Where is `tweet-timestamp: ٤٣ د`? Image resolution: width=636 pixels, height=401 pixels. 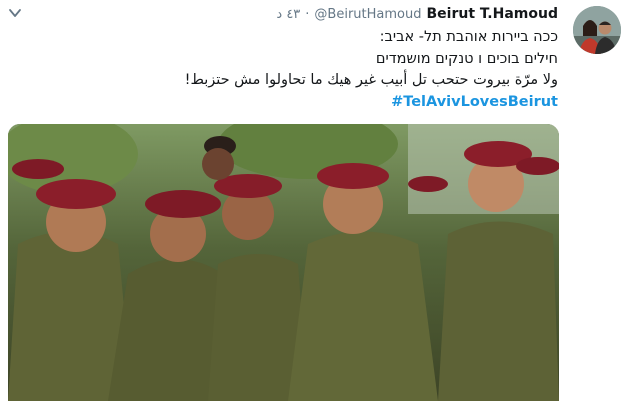 tweet-timestamp: ٤٣ د is located at coordinates (288, 14).